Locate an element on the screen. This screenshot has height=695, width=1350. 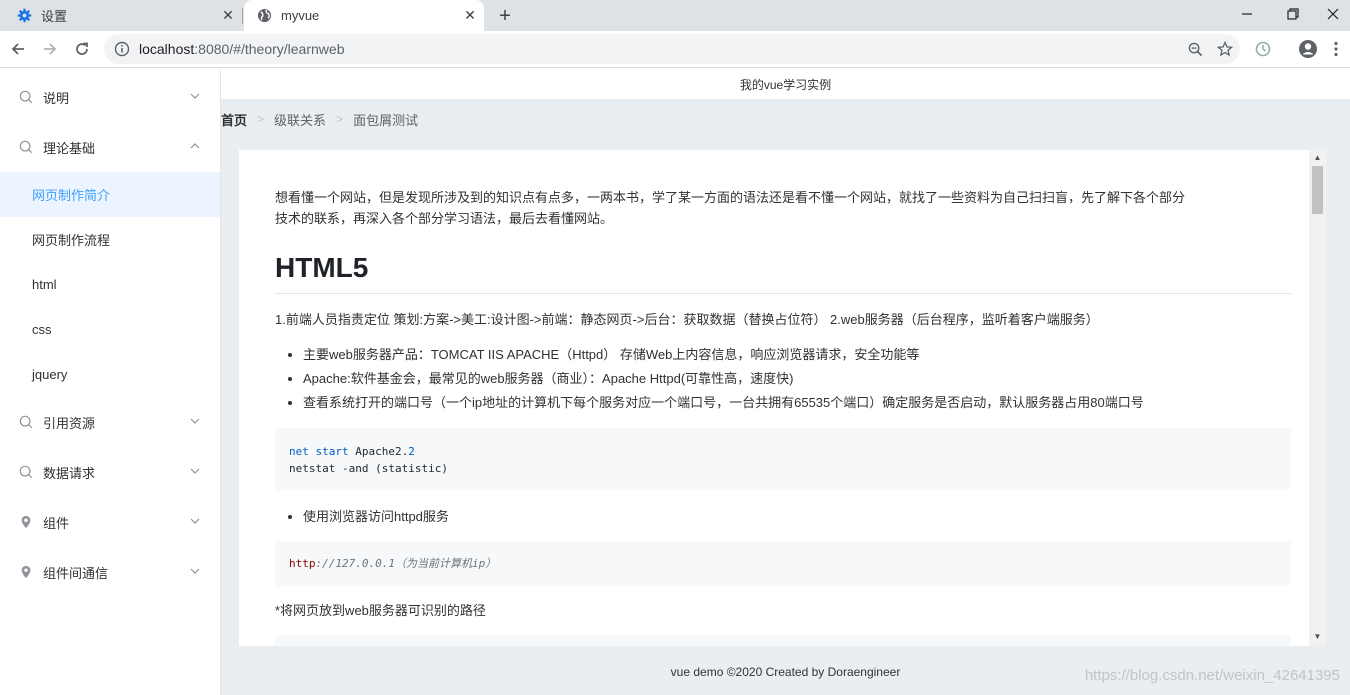
back-button is located at coordinates (18, 49).